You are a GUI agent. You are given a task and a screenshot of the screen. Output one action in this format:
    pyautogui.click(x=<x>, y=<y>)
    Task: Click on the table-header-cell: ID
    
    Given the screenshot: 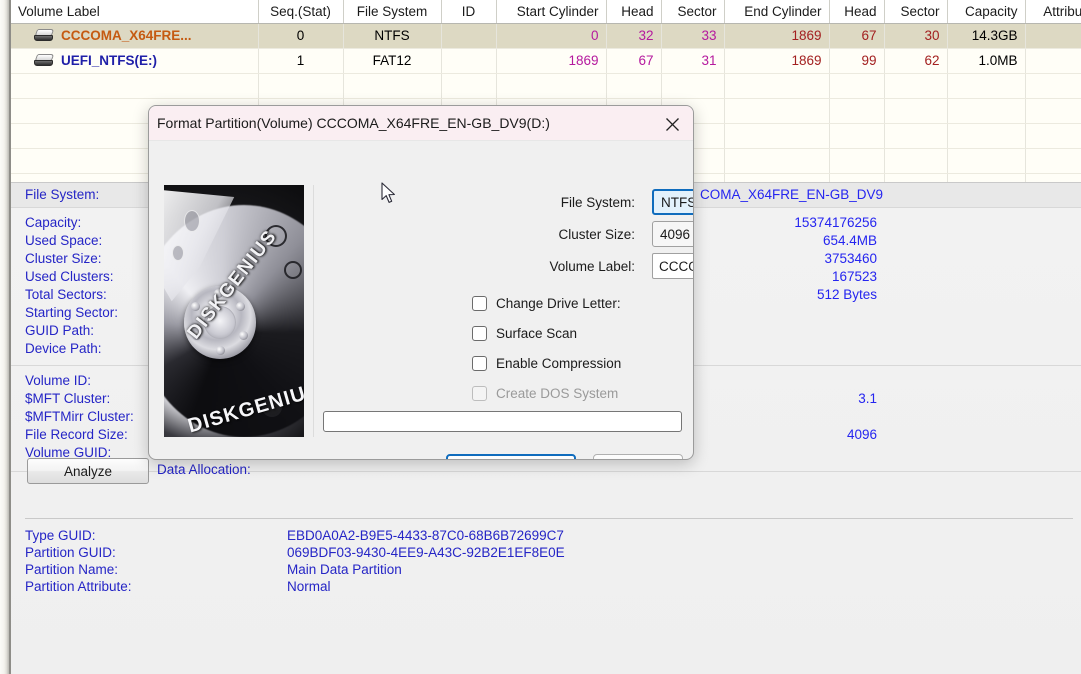 What is the action you would take?
    pyautogui.click(x=469, y=12)
    